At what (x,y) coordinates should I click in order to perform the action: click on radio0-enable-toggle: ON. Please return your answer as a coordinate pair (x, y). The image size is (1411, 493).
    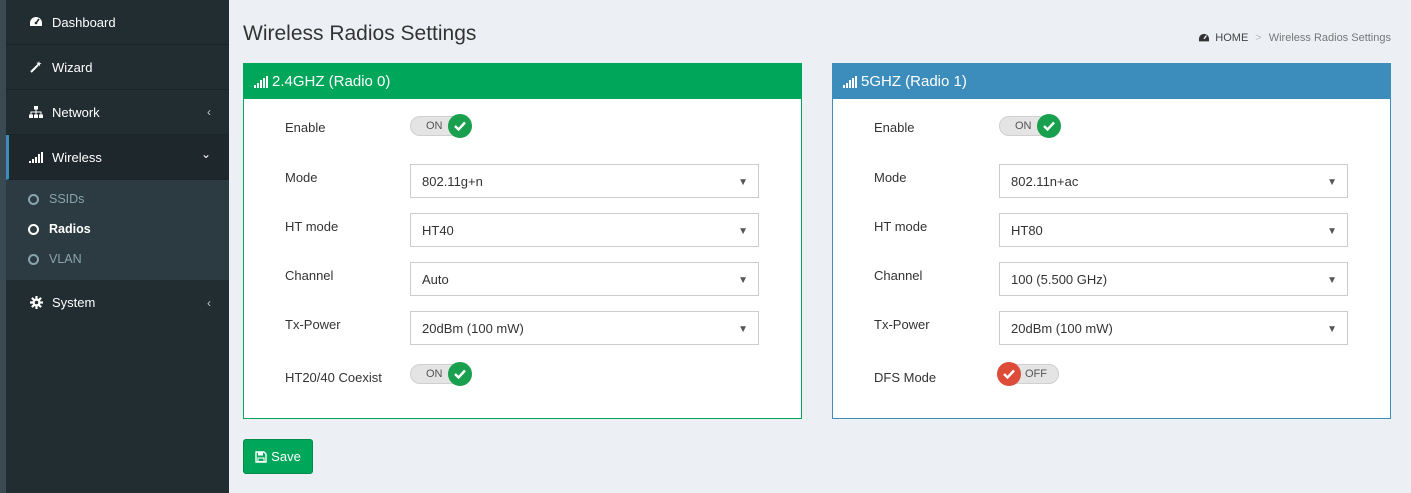
    Looking at the image, I should click on (441, 126).